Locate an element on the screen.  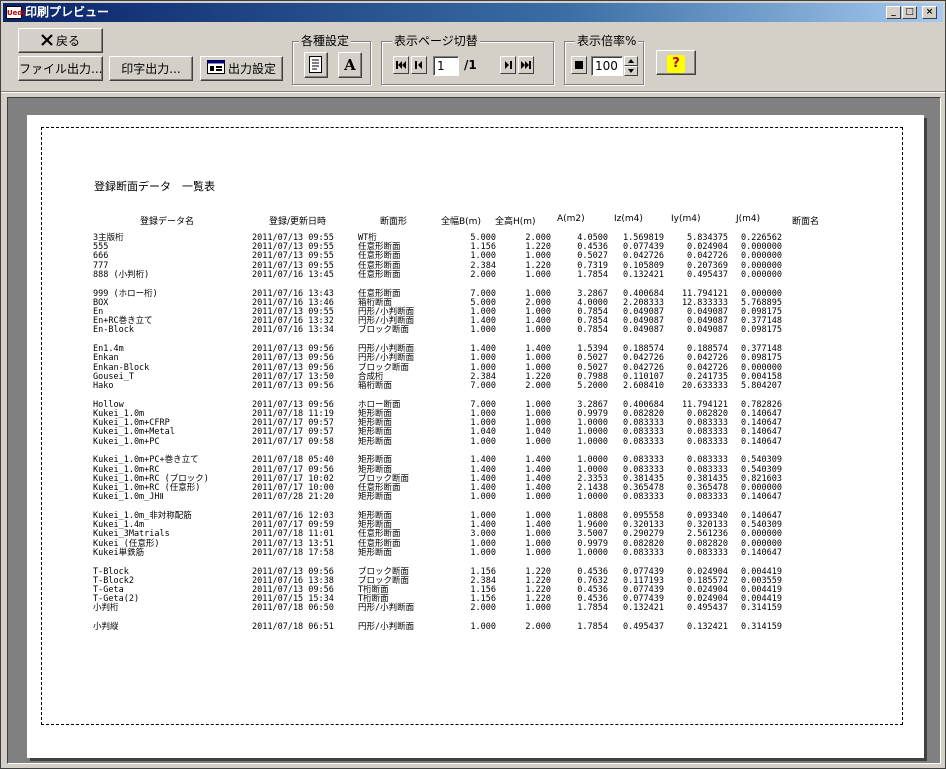
page-number-input: 1 is located at coordinates (446, 66).